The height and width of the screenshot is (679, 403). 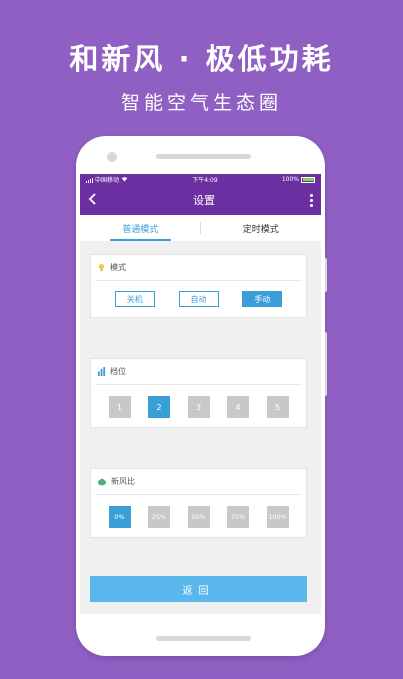 I want to click on fresh-ratio-option: 50%, so click(x=198, y=517).